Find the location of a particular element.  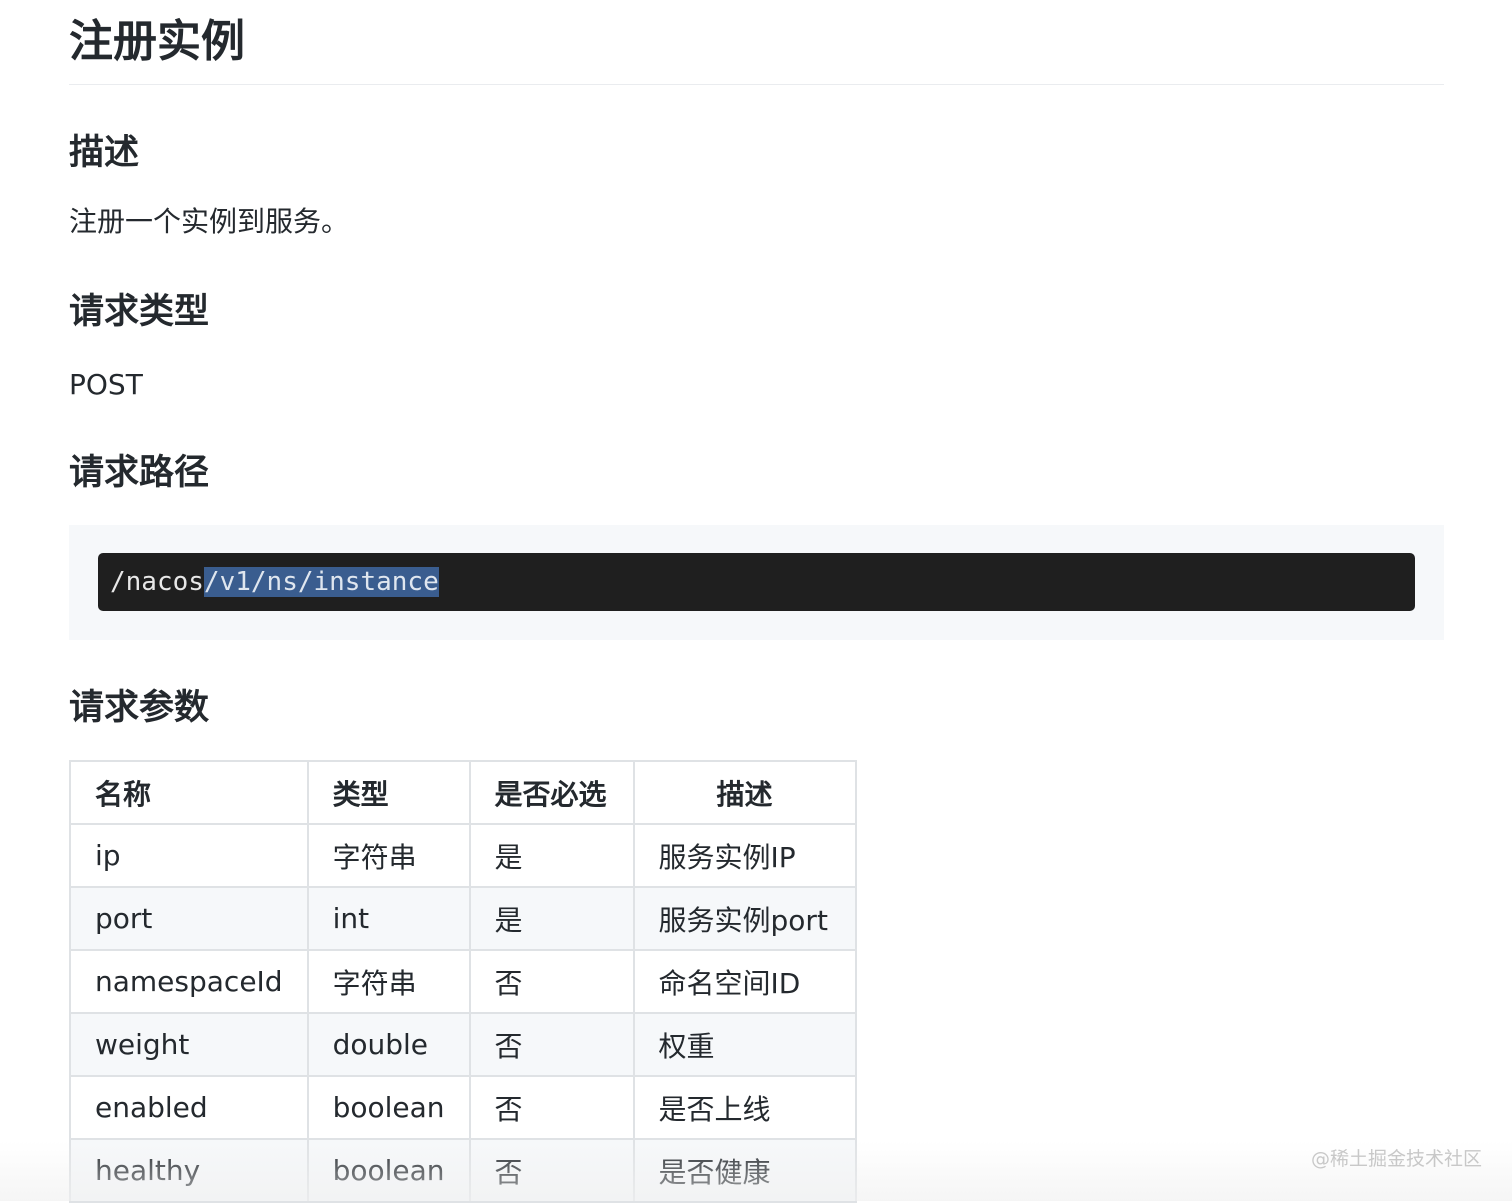

table-row: ip 字符串 是 服务实例IP is located at coordinates (463, 855).